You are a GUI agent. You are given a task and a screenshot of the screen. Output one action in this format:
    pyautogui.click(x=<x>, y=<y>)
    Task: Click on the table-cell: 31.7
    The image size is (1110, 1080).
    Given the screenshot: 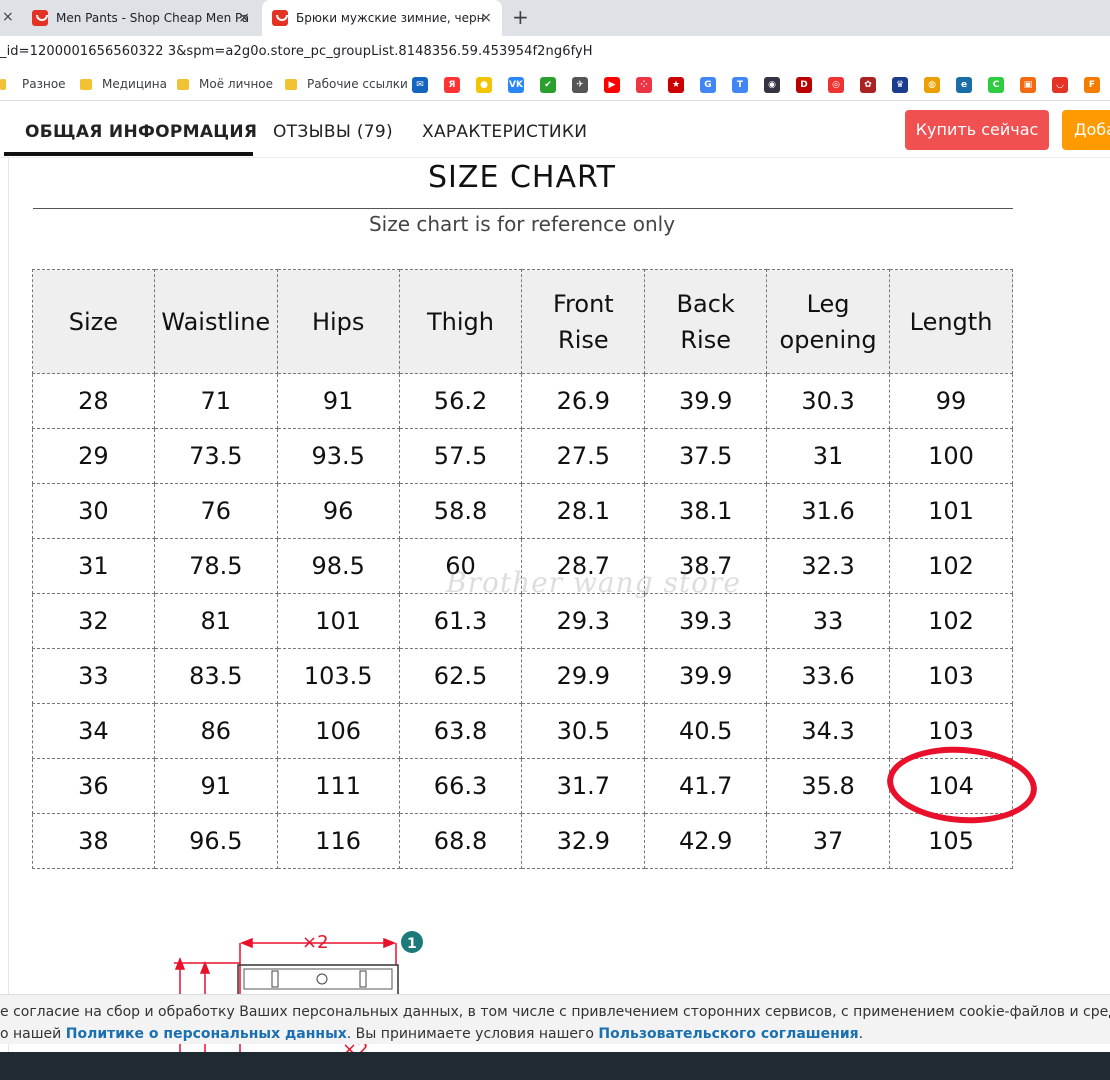 What is the action you would take?
    pyautogui.click(x=583, y=786)
    